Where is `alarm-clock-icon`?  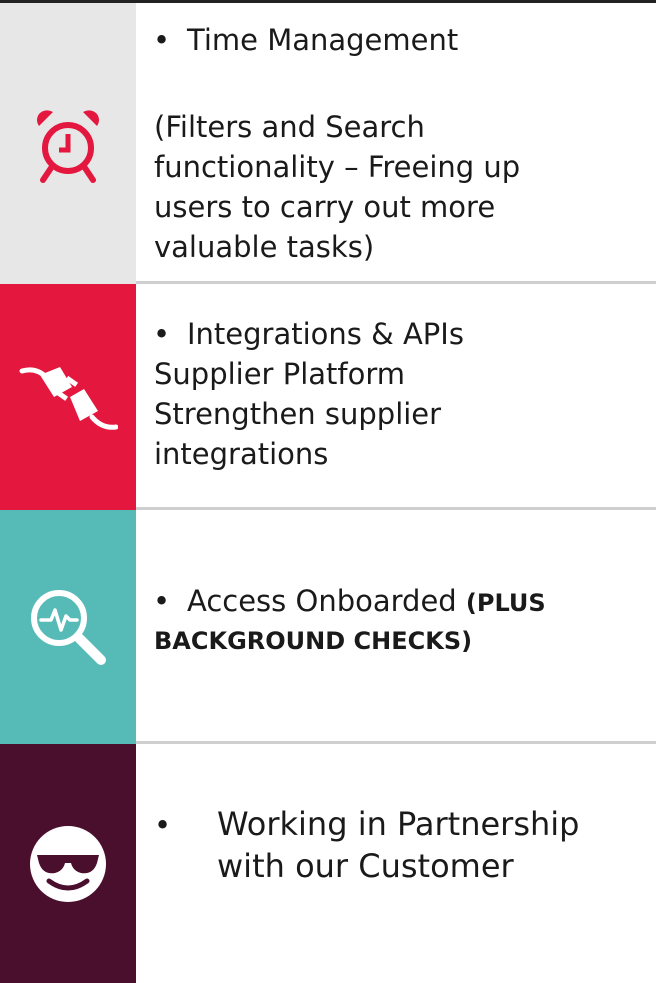
alarm-clock-icon is located at coordinates (68, 146).